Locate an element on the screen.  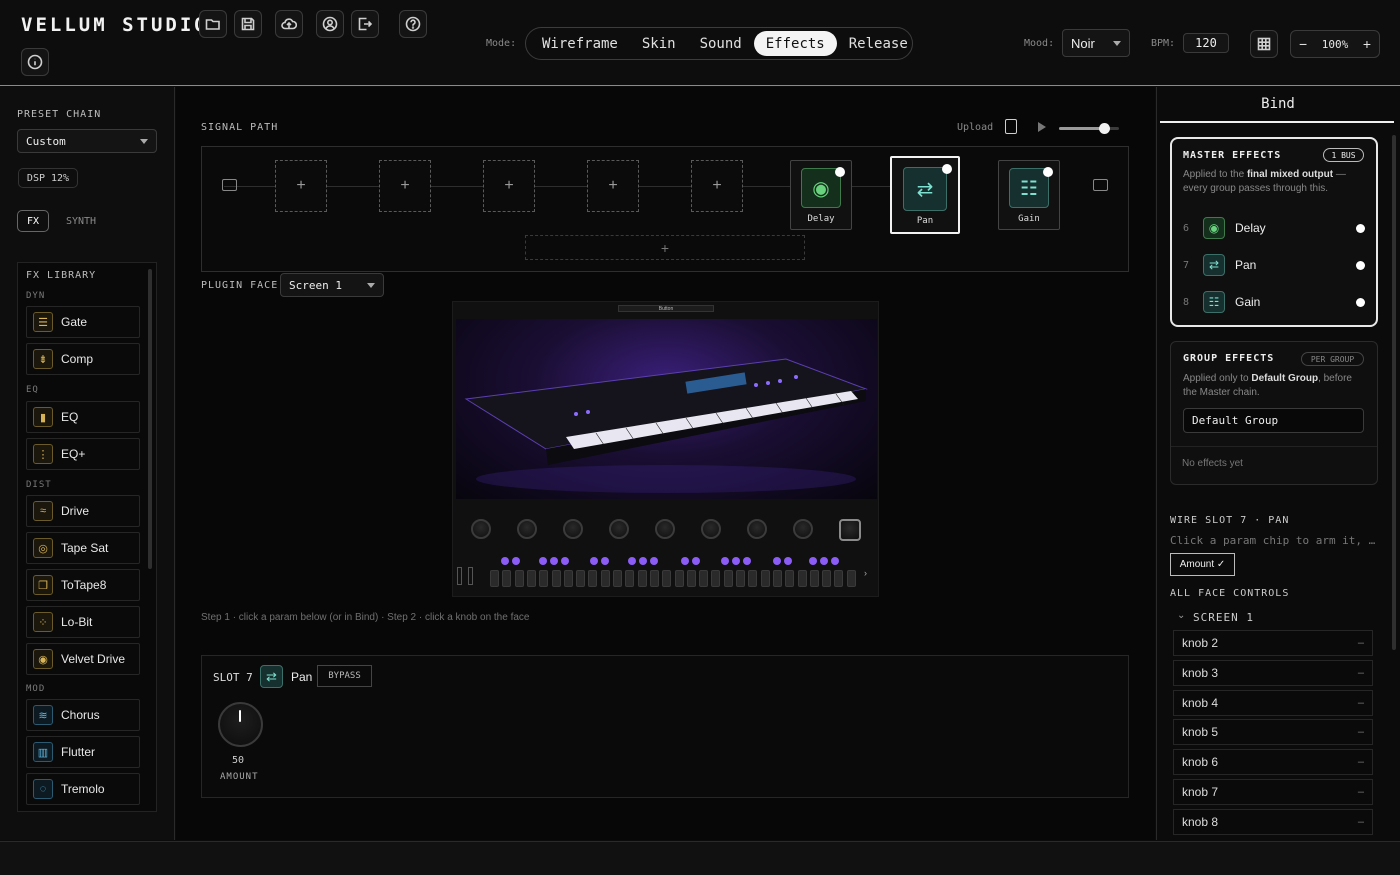
bind-scrollbar is located at coordinates (1394, 392).